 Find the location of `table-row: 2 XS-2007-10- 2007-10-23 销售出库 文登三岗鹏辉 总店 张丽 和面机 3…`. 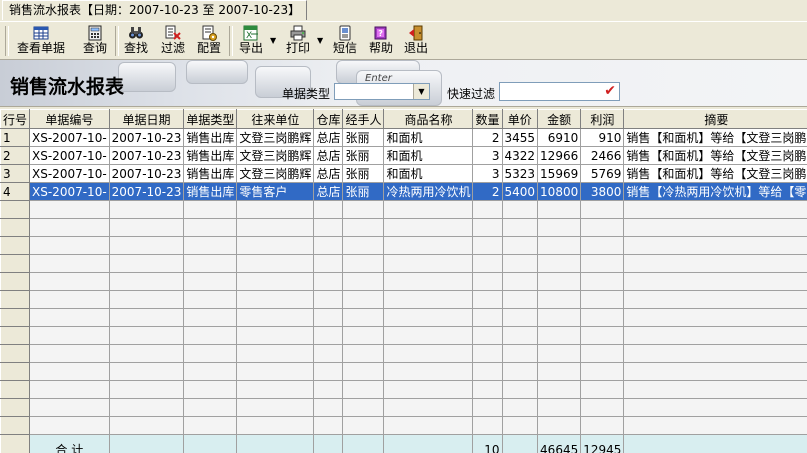

table-row: 2 XS-2007-10- 2007-10-23 销售出库 文登三岗鹏辉 总店 张丽 和面机 3… is located at coordinates (403, 155).